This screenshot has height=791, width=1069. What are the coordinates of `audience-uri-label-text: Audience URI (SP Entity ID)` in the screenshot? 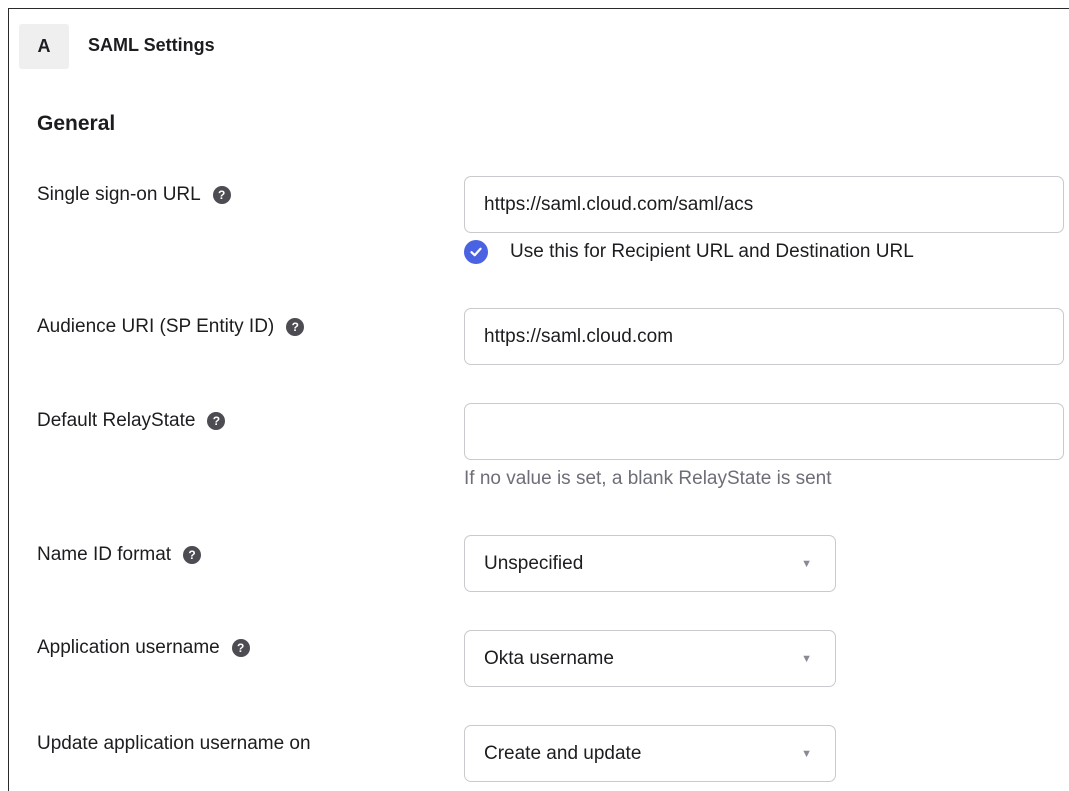 It's located at (156, 326).